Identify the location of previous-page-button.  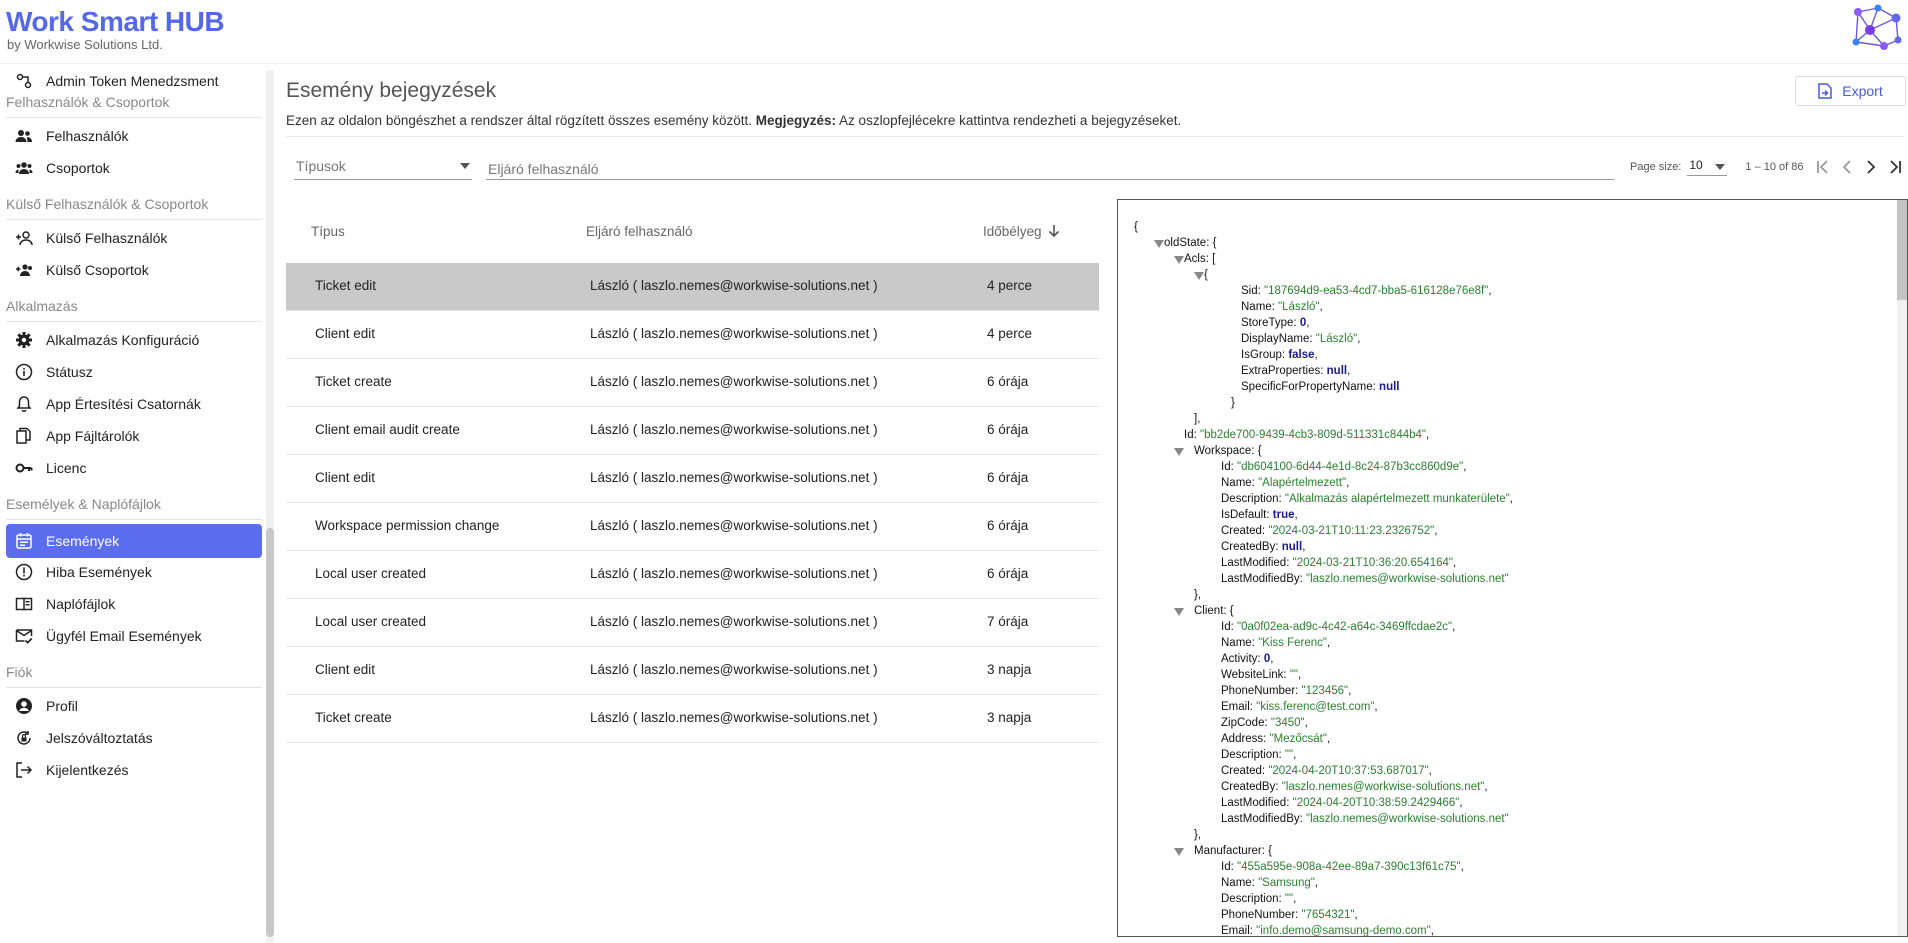
(1847, 167).